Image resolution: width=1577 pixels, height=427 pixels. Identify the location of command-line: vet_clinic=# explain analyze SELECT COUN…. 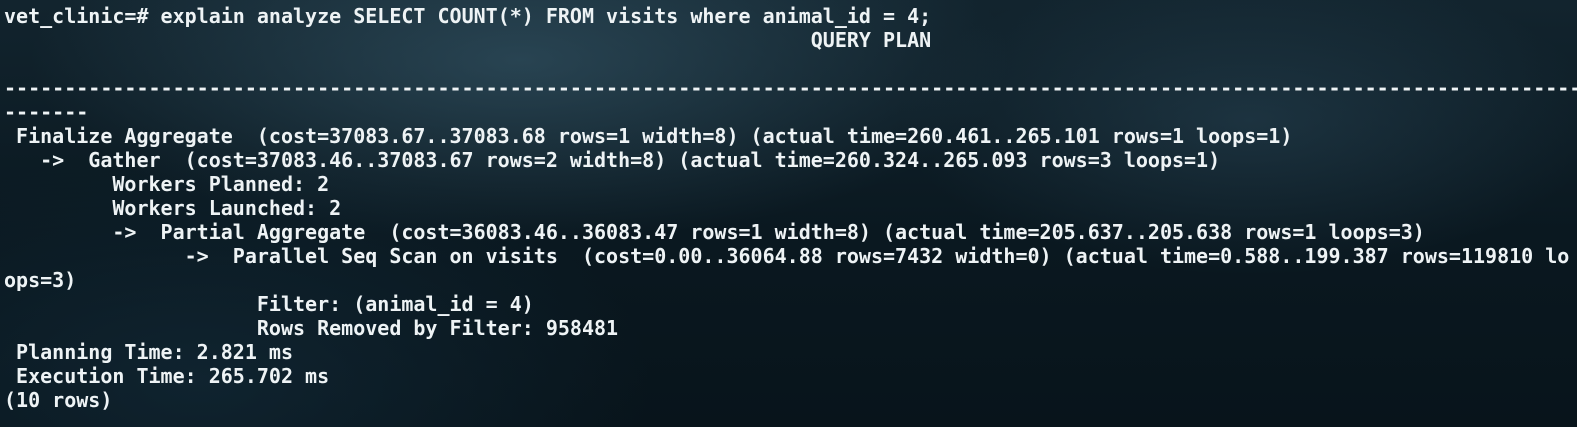
(788, 16).